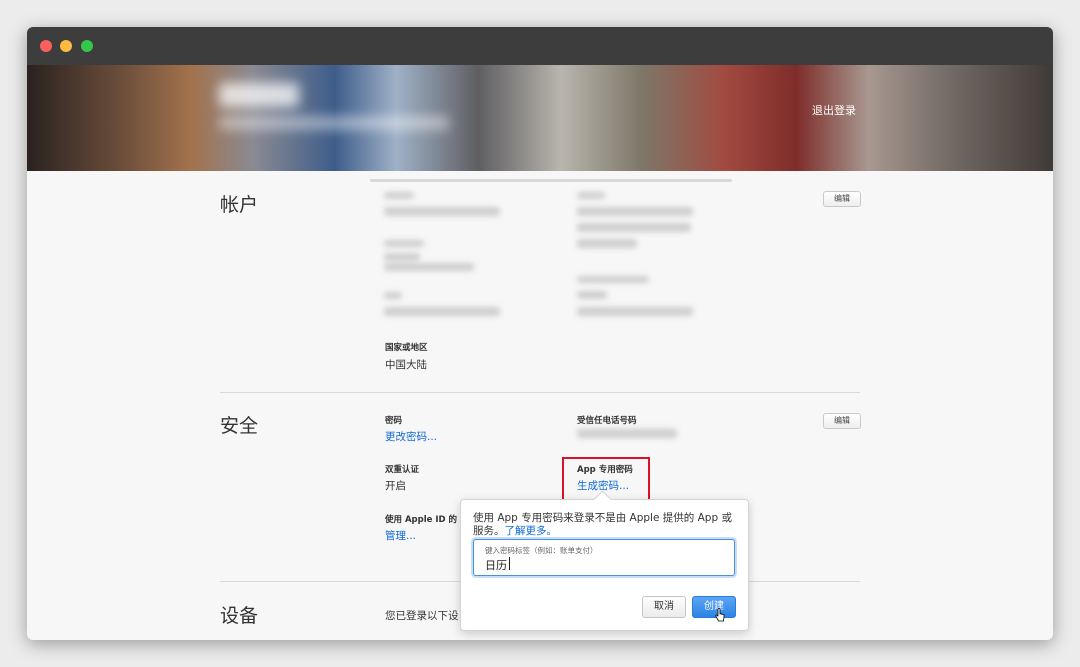  Describe the element at coordinates (406, 365) in the screenshot. I see `country-value: 中国大陆` at that location.